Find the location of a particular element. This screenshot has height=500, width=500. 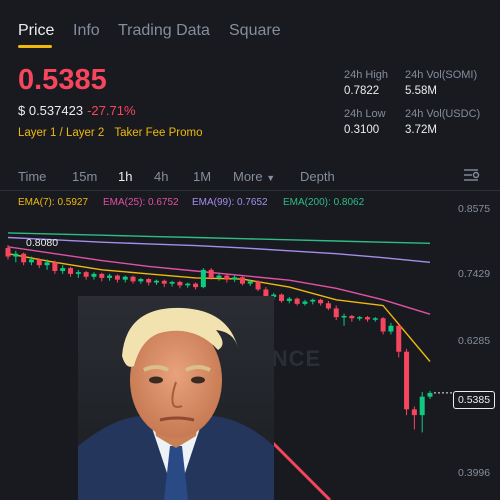

current-price-tag: 0.5385 is located at coordinates (474, 400).